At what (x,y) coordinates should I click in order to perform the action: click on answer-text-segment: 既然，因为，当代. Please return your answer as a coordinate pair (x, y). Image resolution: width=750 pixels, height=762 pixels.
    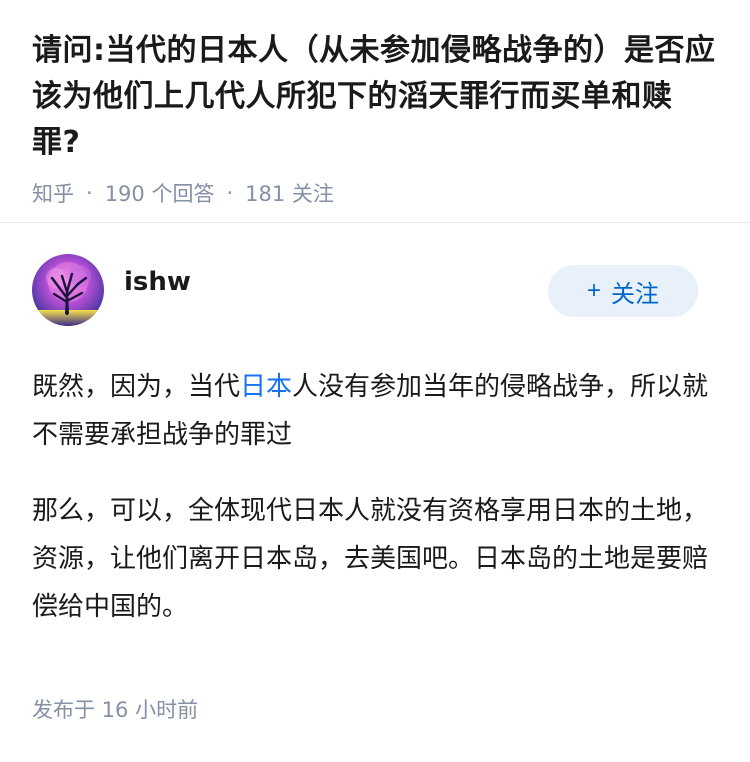
    Looking at the image, I should click on (136, 387).